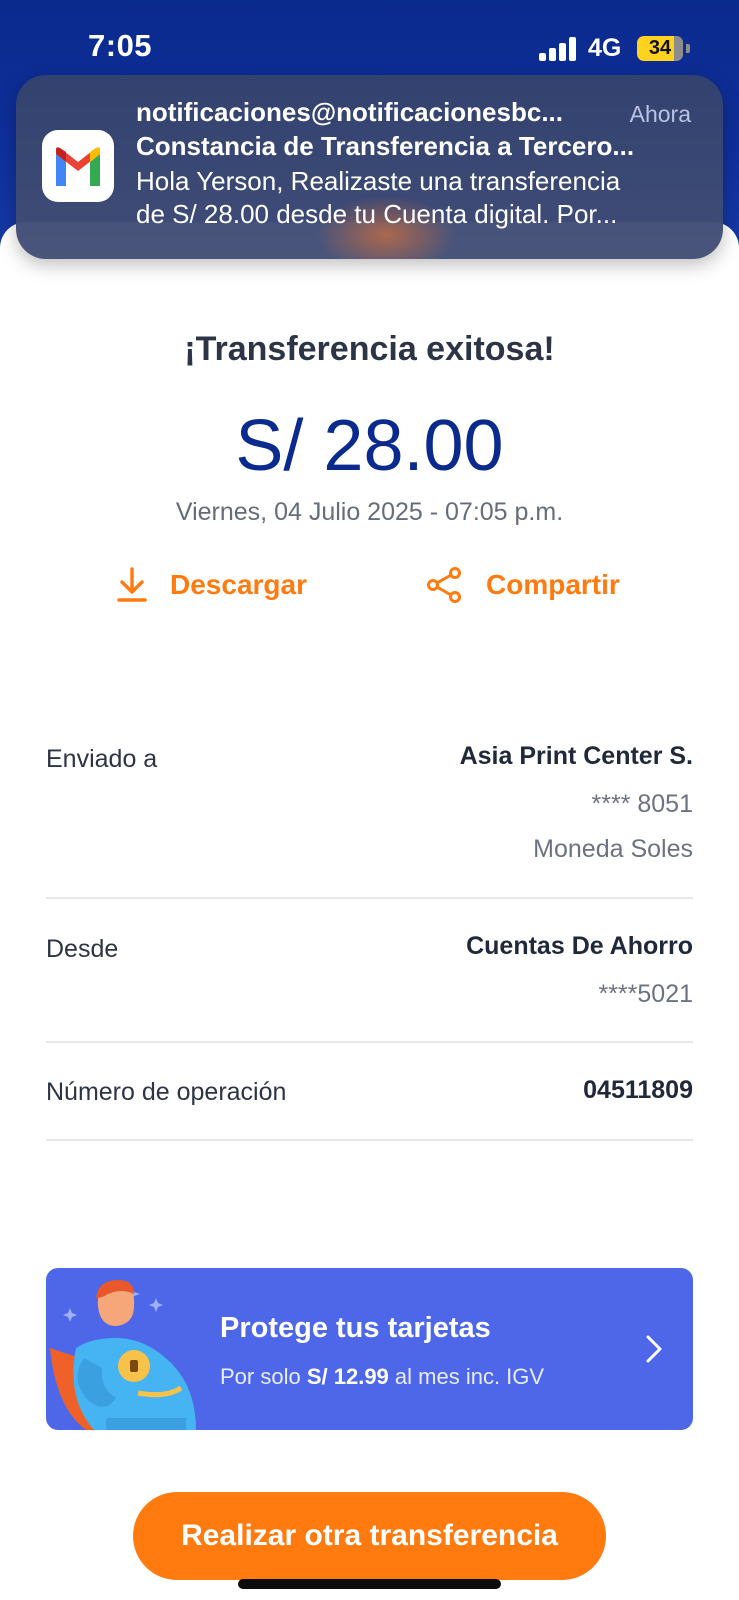 The height and width of the screenshot is (1600, 739). What do you see at coordinates (559, 49) in the screenshot?
I see `signal-icon` at bounding box center [559, 49].